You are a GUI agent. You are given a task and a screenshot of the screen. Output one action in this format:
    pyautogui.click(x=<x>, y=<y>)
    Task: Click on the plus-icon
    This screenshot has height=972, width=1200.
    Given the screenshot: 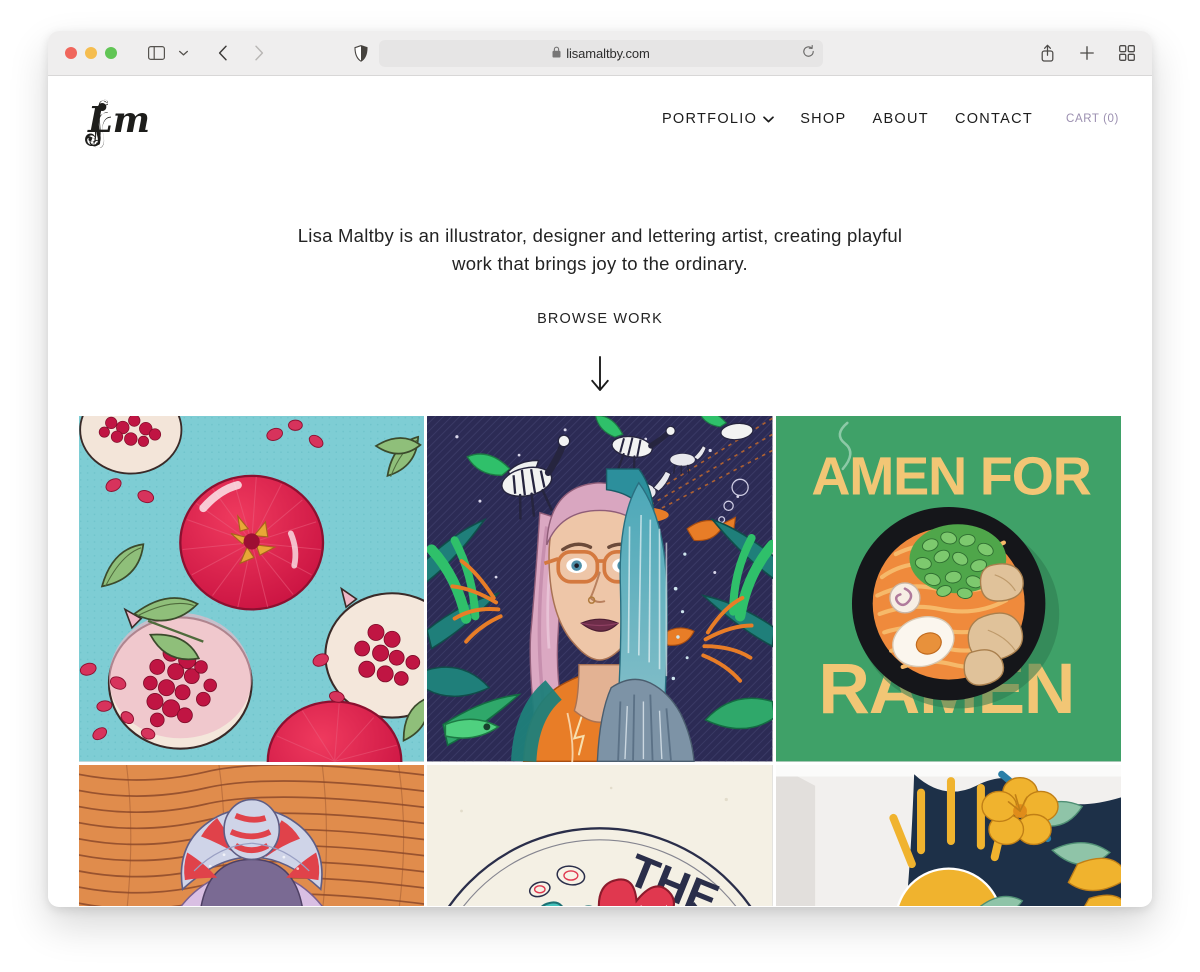 What is the action you would take?
    pyautogui.click(x=1087, y=53)
    